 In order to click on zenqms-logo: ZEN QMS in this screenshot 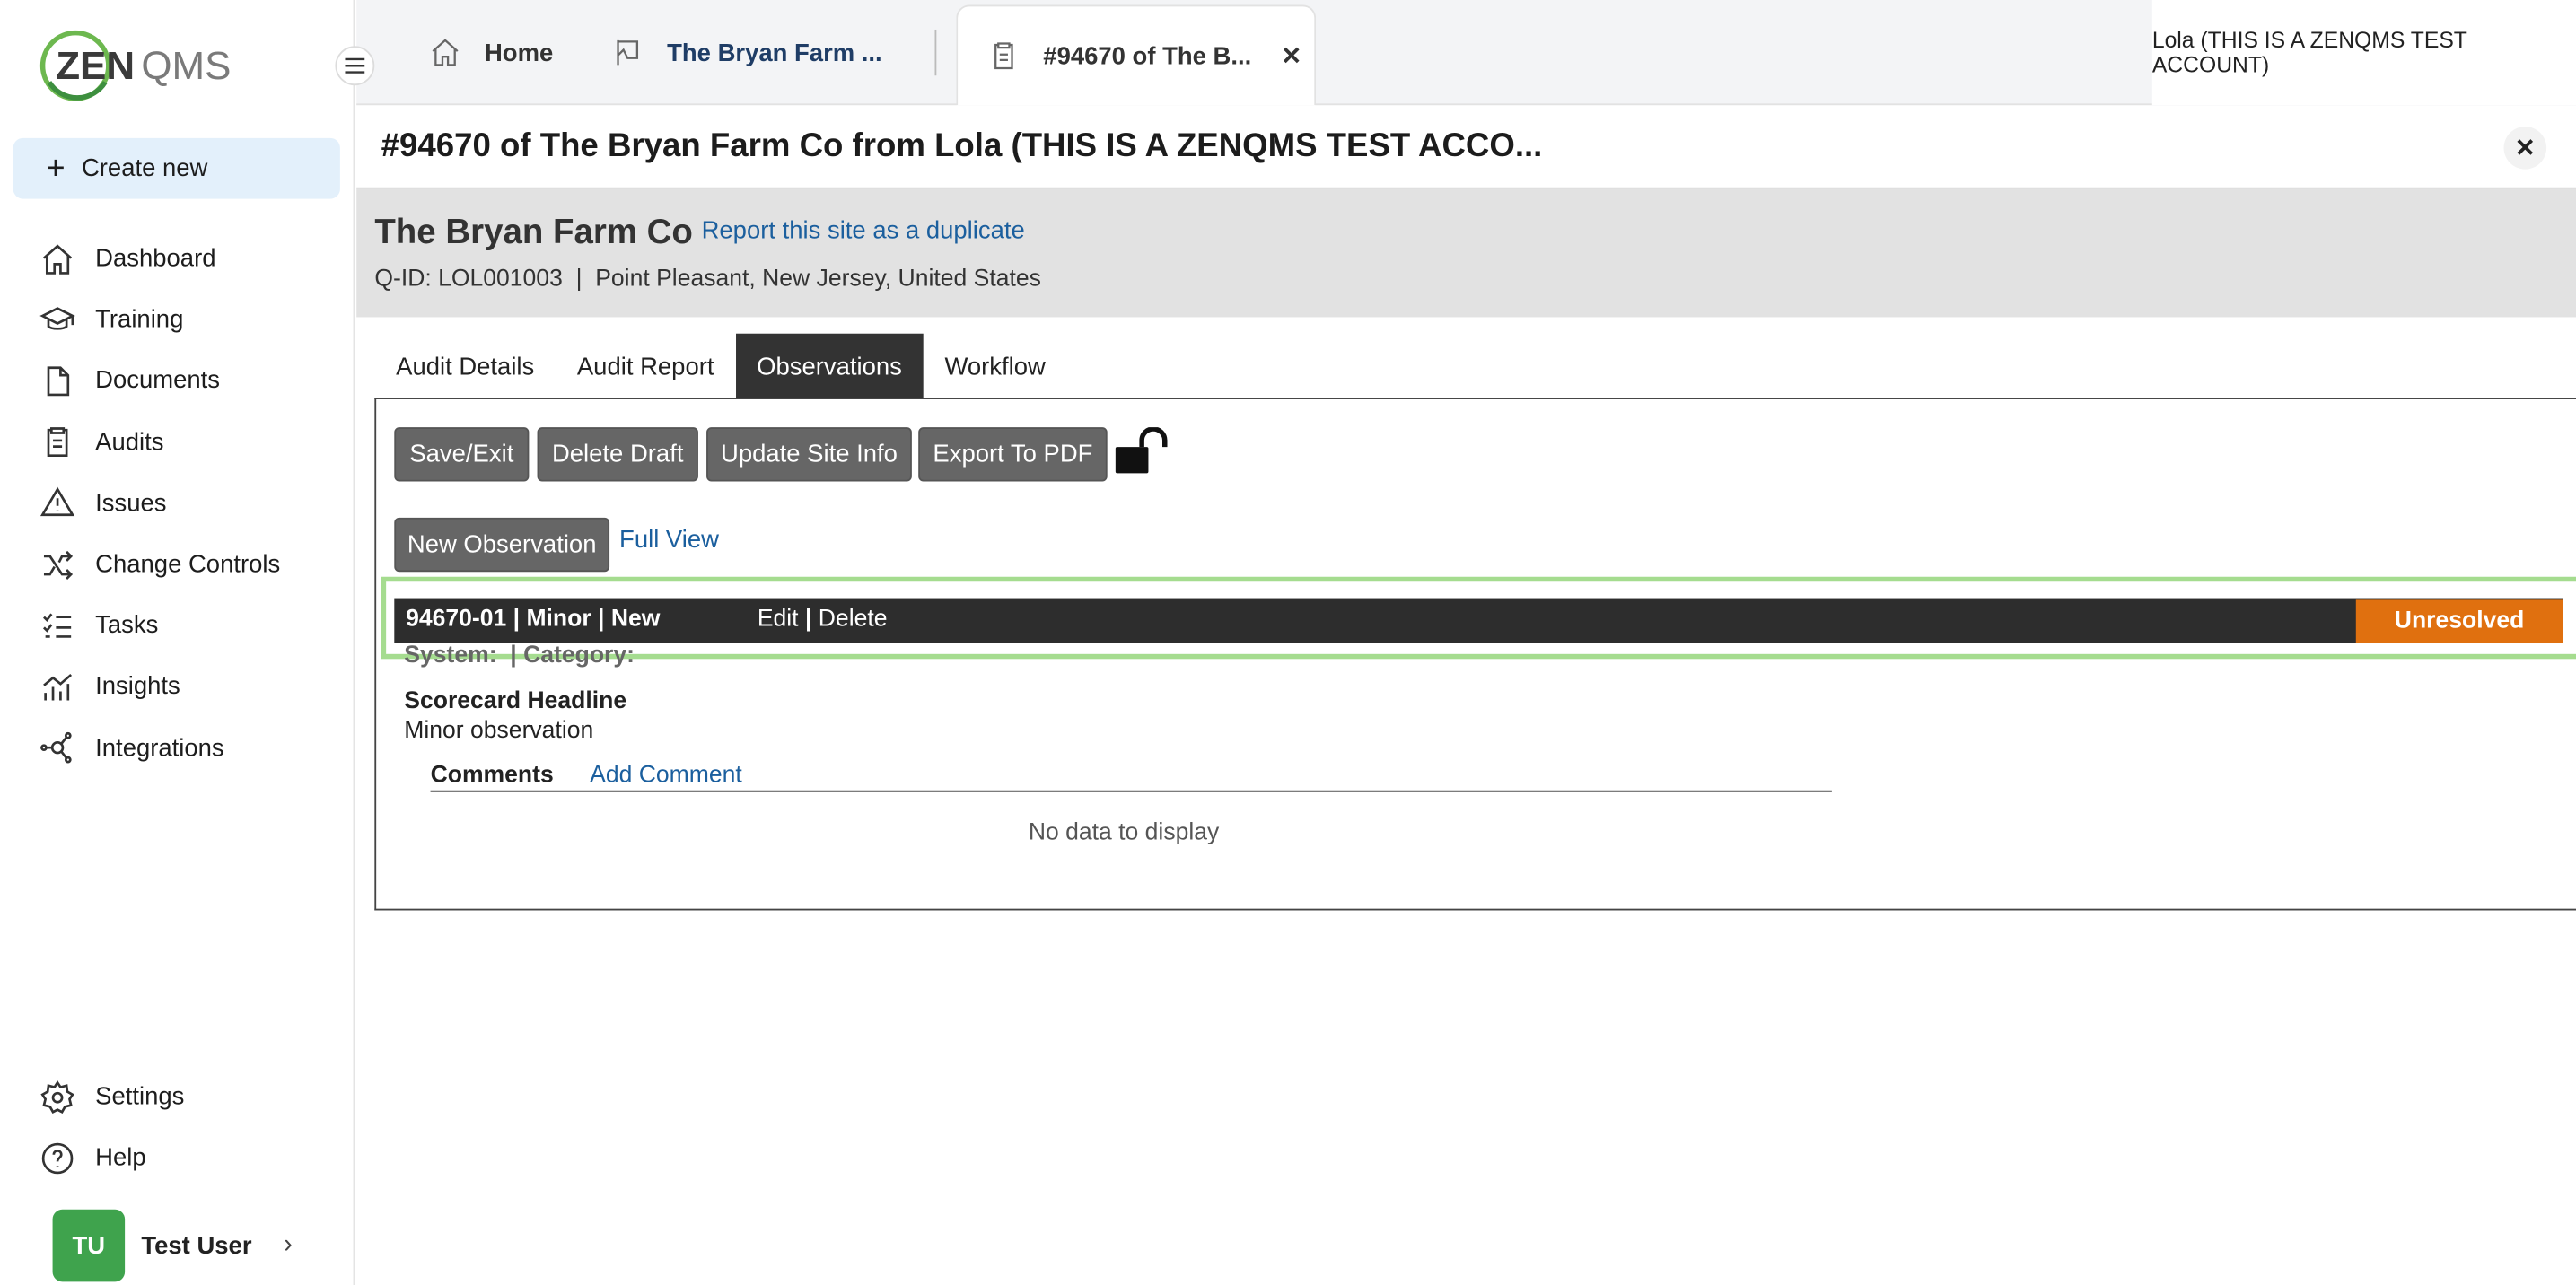, I will do `click(141, 65)`.